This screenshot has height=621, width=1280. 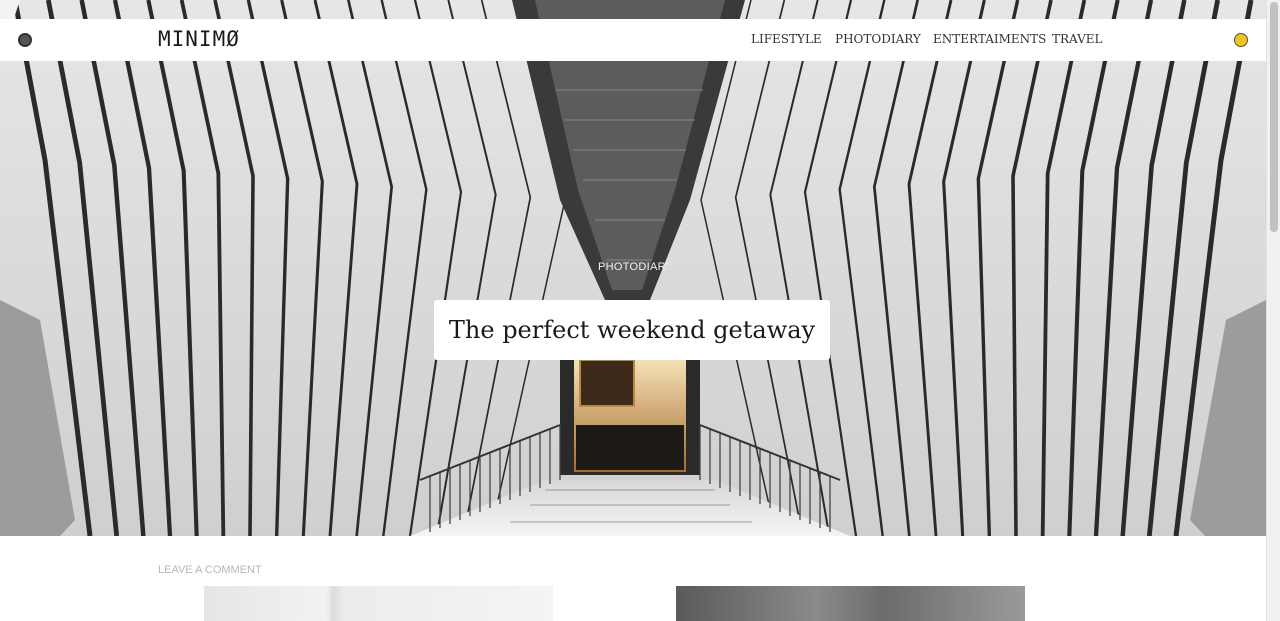 I want to click on nav-item-lifestyle: LIFESTYLE, so click(x=786, y=39).